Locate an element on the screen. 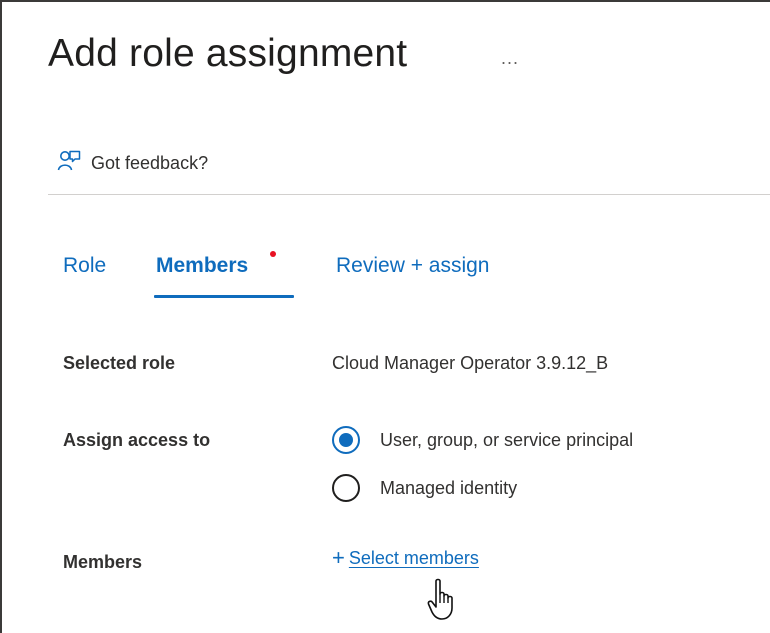 The image size is (770, 633). radio-managed-identity-label: Managed identity is located at coordinates (448, 488).